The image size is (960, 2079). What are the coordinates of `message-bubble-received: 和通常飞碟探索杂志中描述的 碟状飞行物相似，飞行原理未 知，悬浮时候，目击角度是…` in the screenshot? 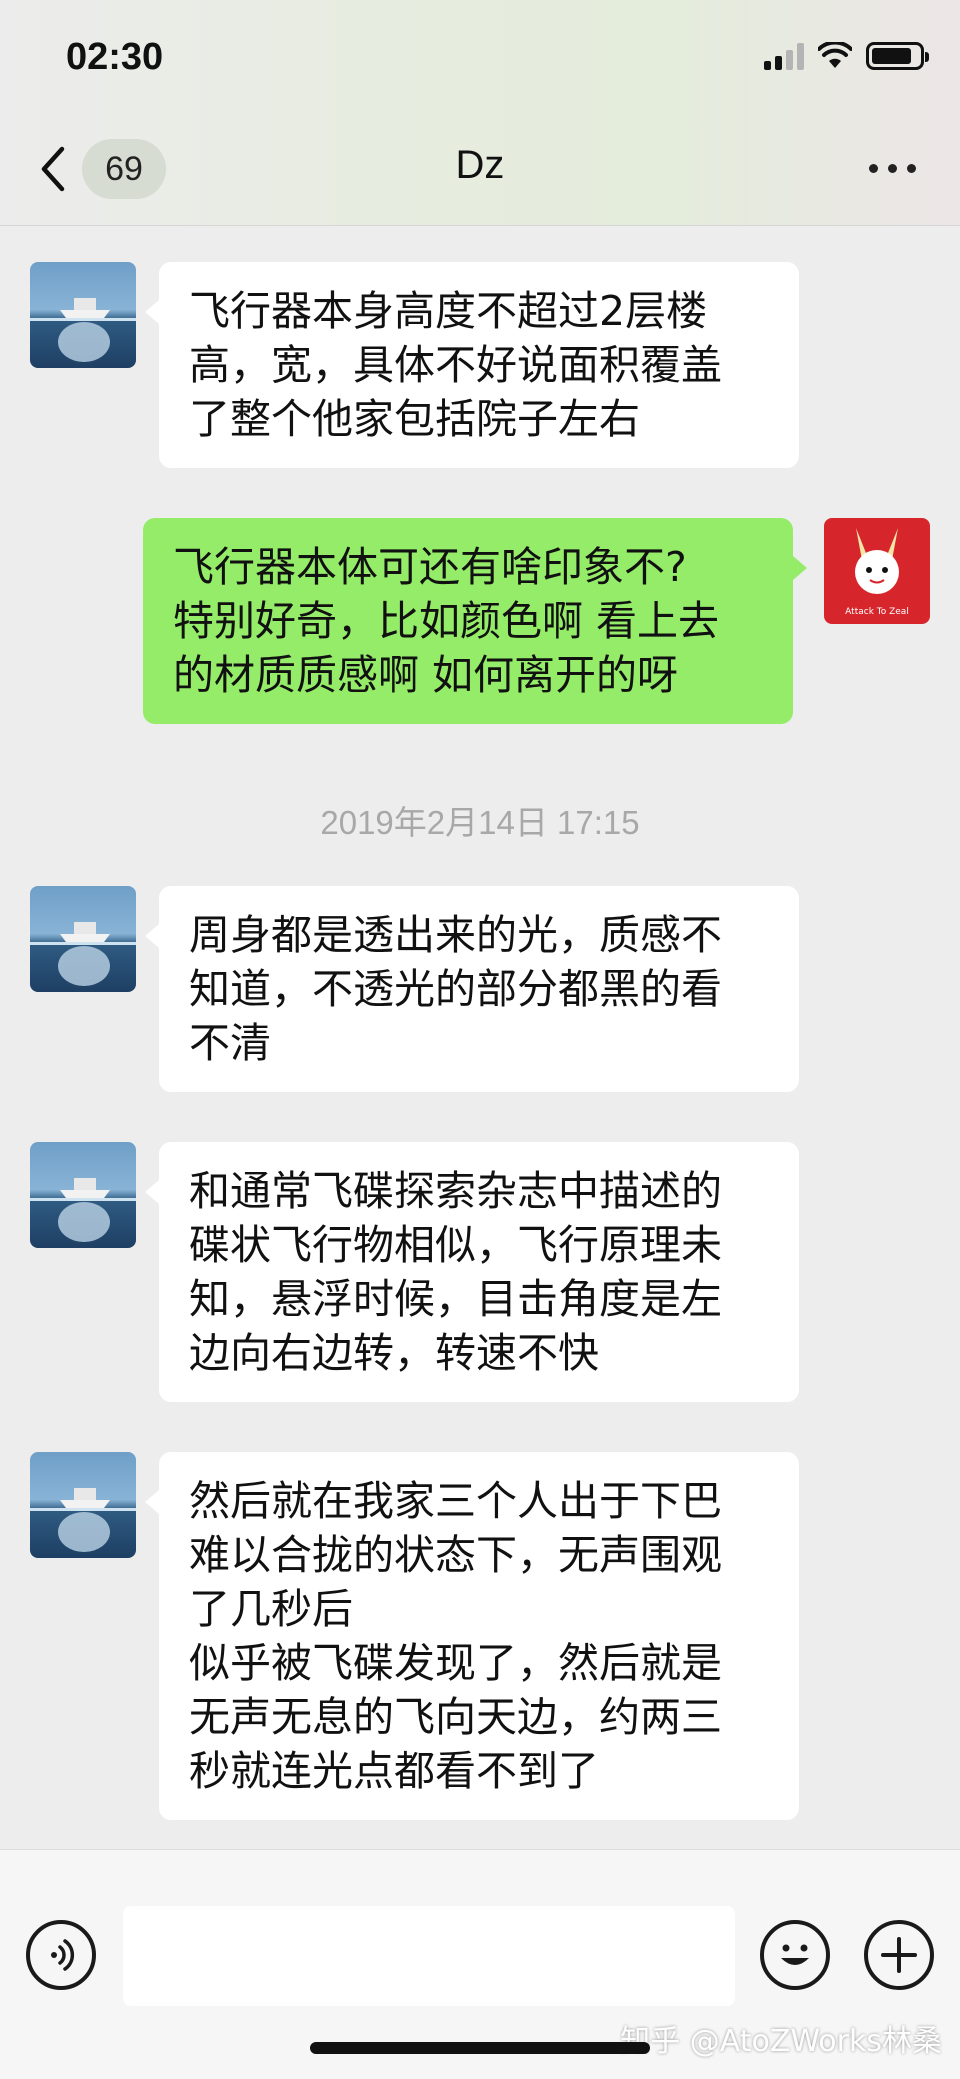 It's located at (472, 1272).